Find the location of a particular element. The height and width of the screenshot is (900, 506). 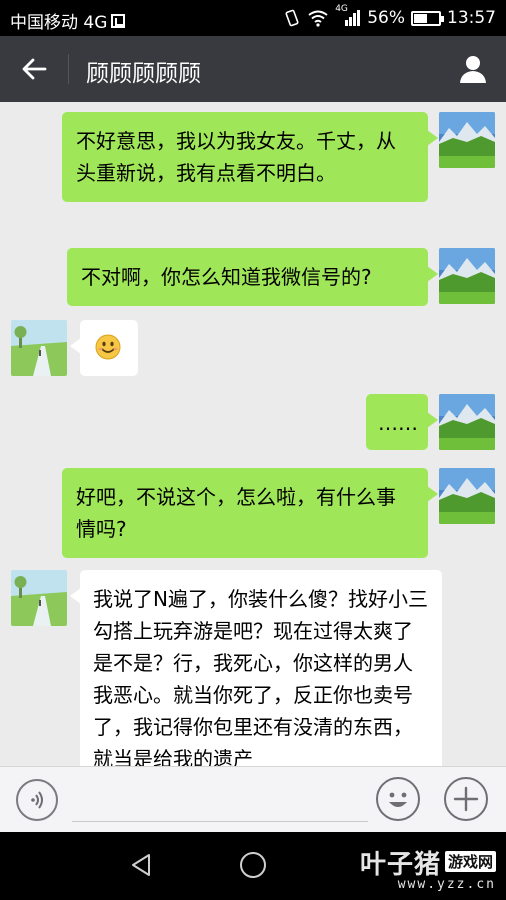

emoji-button is located at coordinates (398, 799).